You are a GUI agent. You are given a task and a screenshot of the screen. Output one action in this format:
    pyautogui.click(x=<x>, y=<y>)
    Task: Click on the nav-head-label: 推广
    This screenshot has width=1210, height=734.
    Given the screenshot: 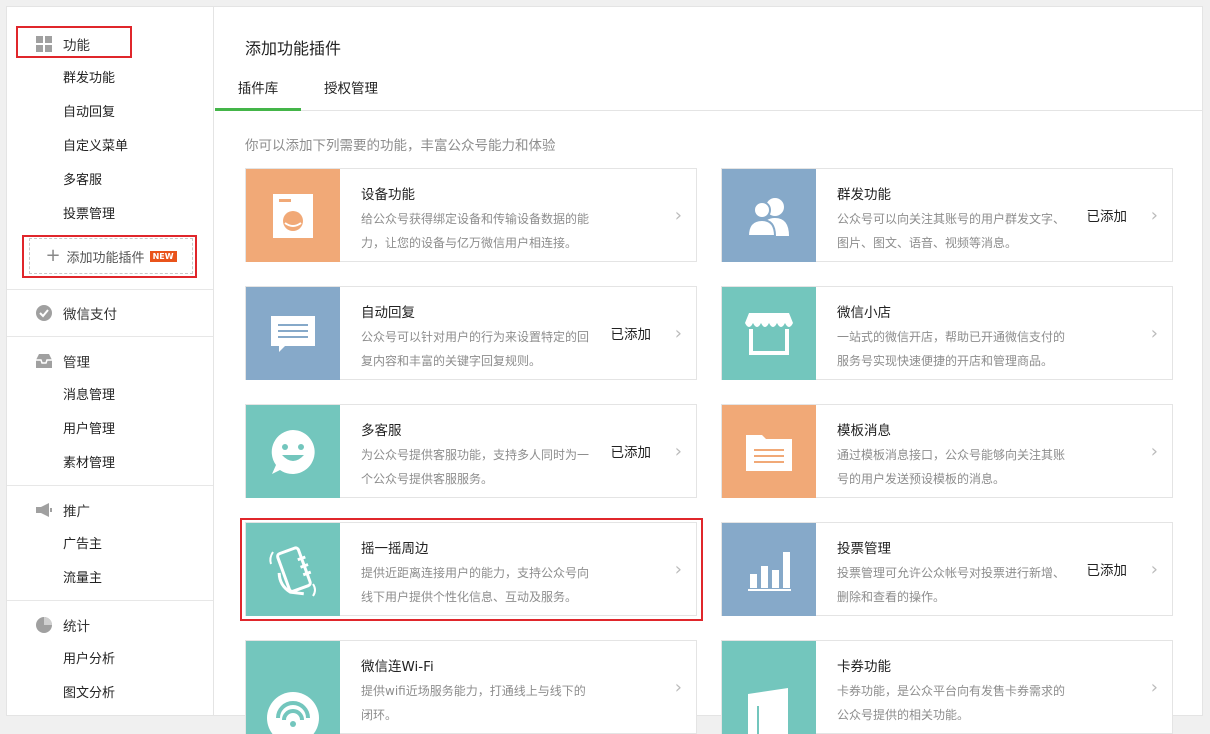 What is the action you would take?
    pyautogui.click(x=76, y=512)
    